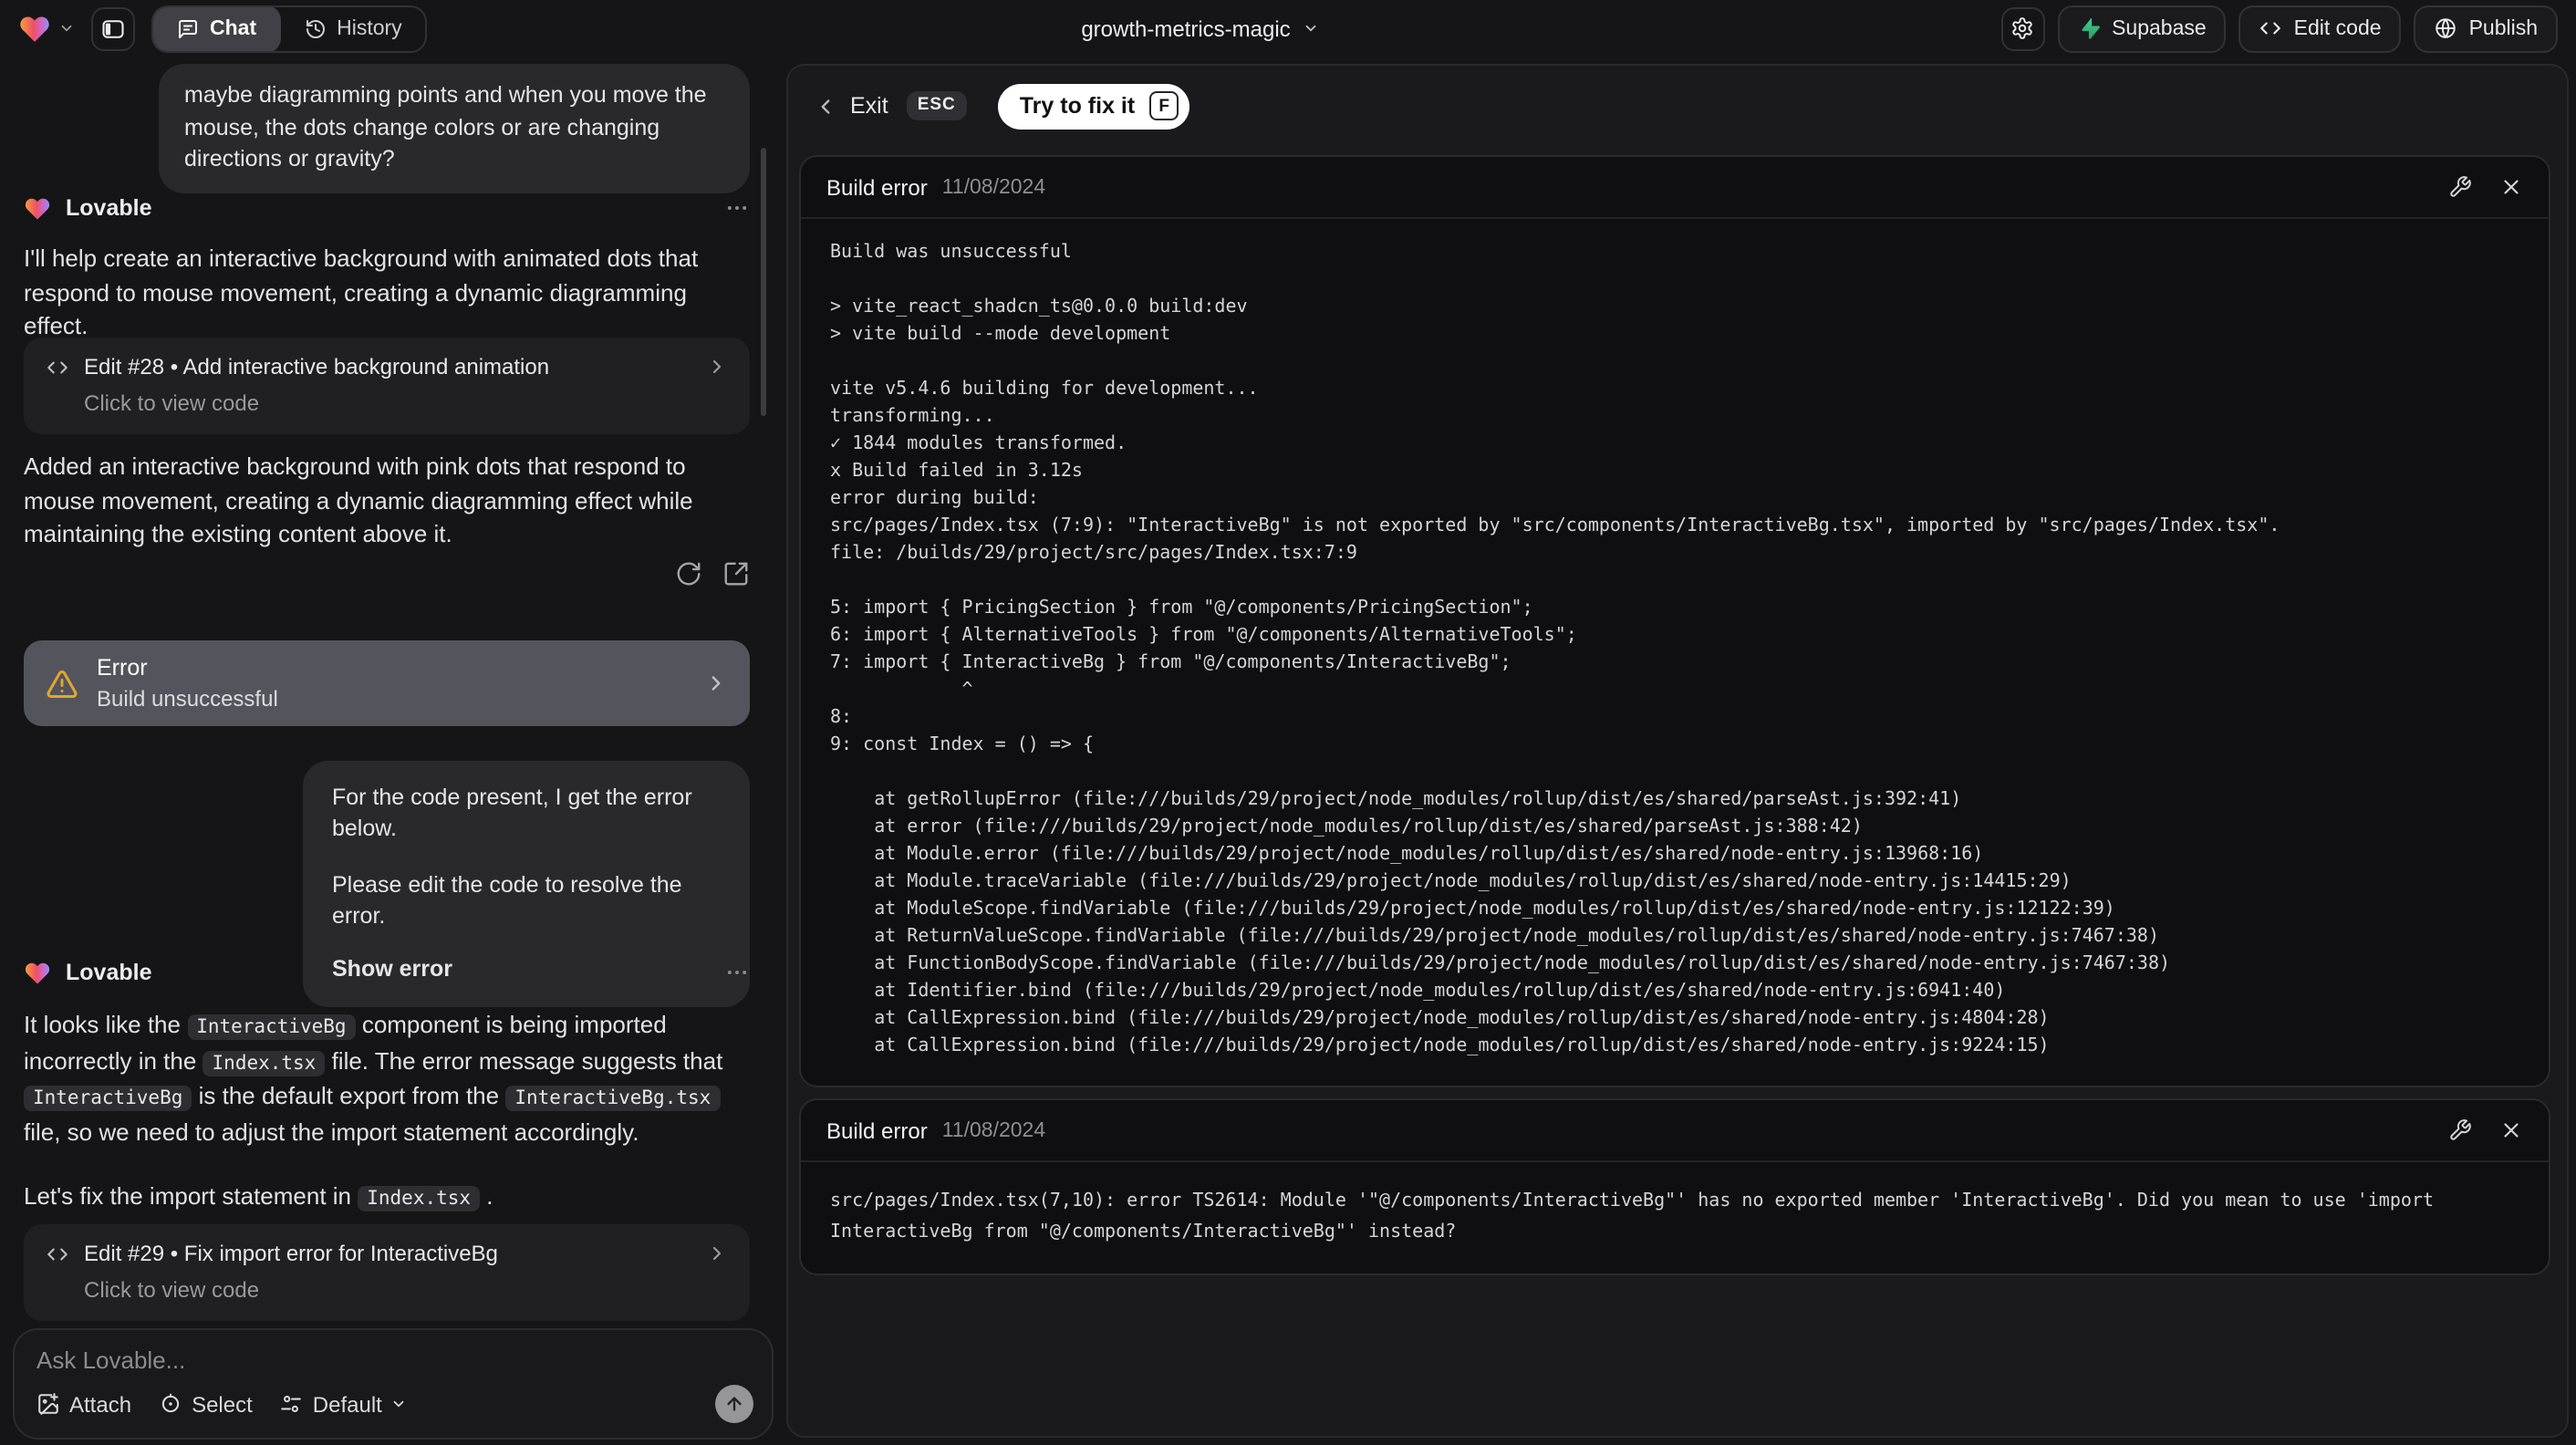 The height and width of the screenshot is (1445, 2576). I want to click on arrow-up-icon, so click(734, 1404).